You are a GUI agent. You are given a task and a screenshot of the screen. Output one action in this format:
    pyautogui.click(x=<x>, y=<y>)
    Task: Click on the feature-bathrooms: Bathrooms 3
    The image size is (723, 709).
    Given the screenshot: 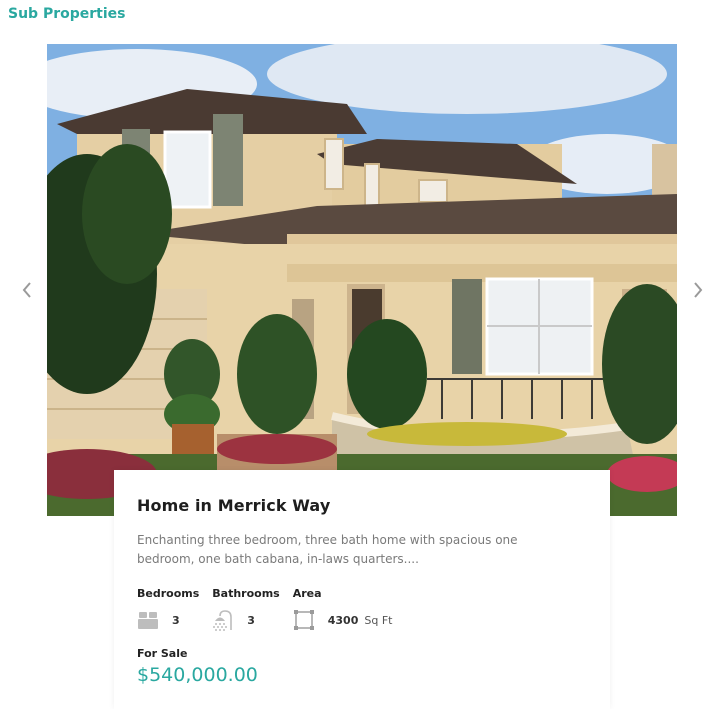 What is the action you would take?
    pyautogui.click(x=246, y=609)
    